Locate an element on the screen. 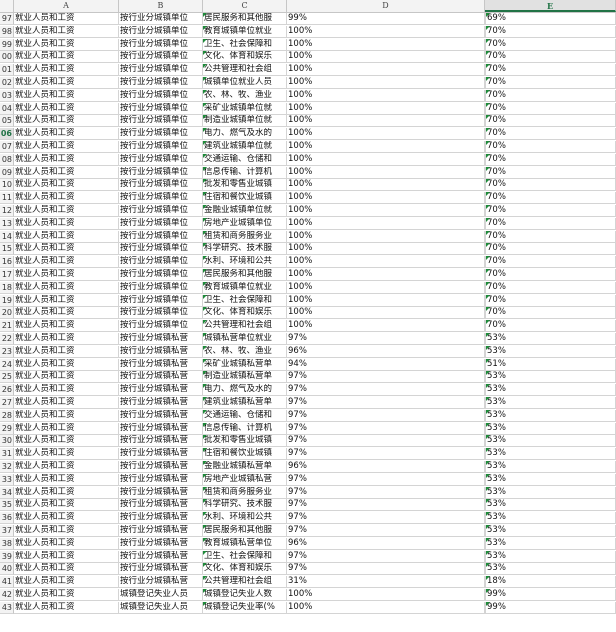 The width and height of the screenshot is (616, 632). cell-c: 信息传输、计算机 is located at coordinates (245, 429).